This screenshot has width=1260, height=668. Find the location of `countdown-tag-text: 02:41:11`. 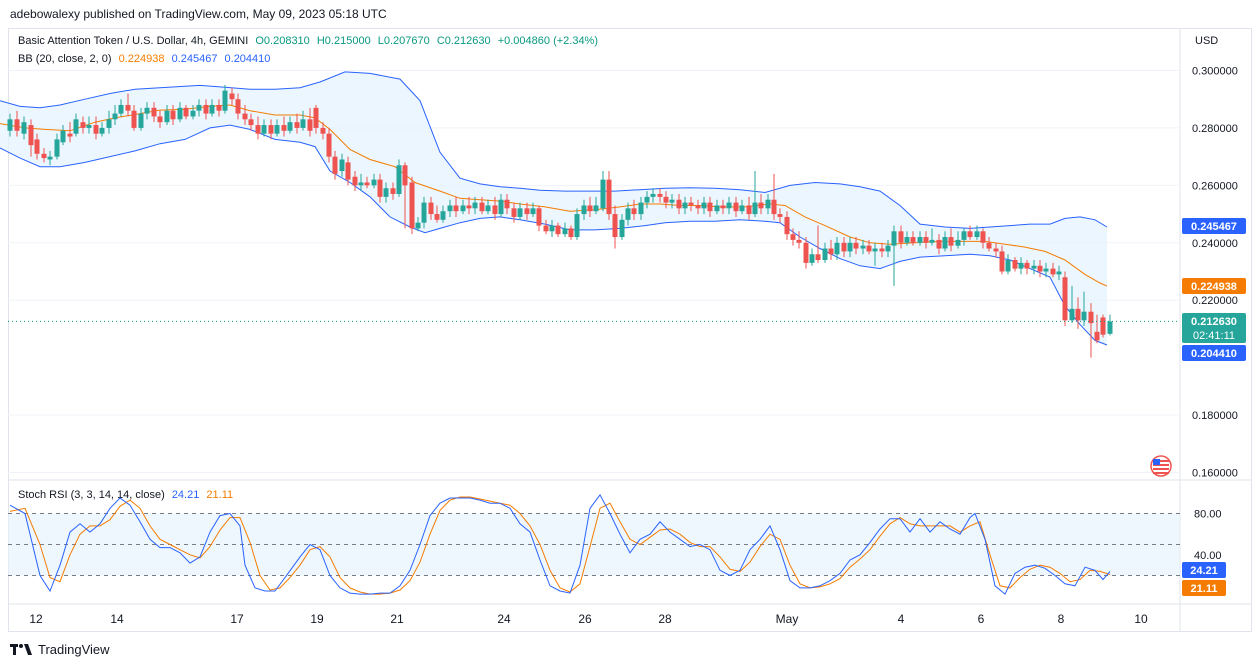

countdown-tag-text: 02:41:11 is located at coordinates (1214, 336).